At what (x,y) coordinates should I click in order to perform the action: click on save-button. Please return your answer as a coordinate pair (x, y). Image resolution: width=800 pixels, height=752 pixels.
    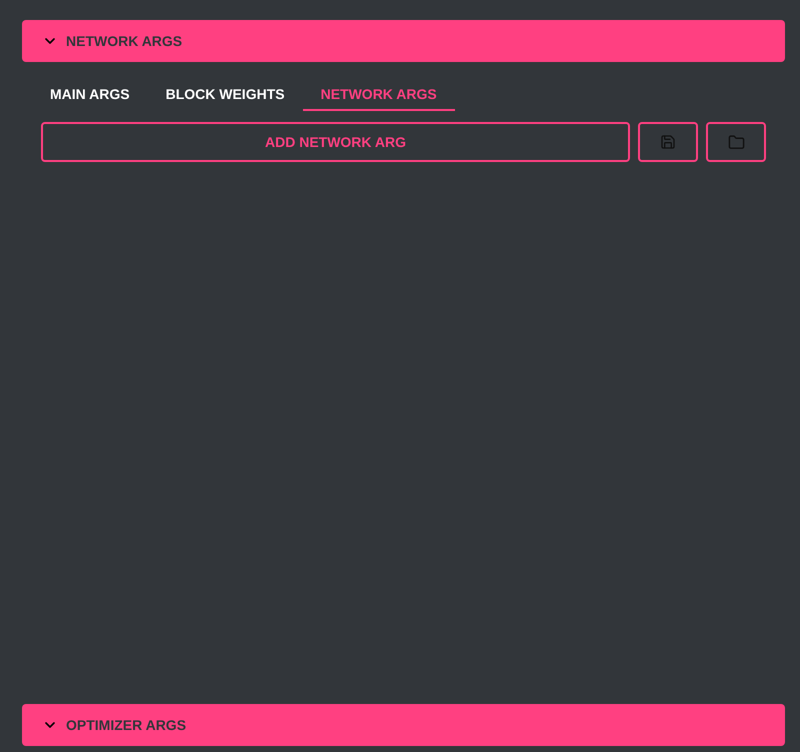
    Looking at the image, I should click on (668, 142).